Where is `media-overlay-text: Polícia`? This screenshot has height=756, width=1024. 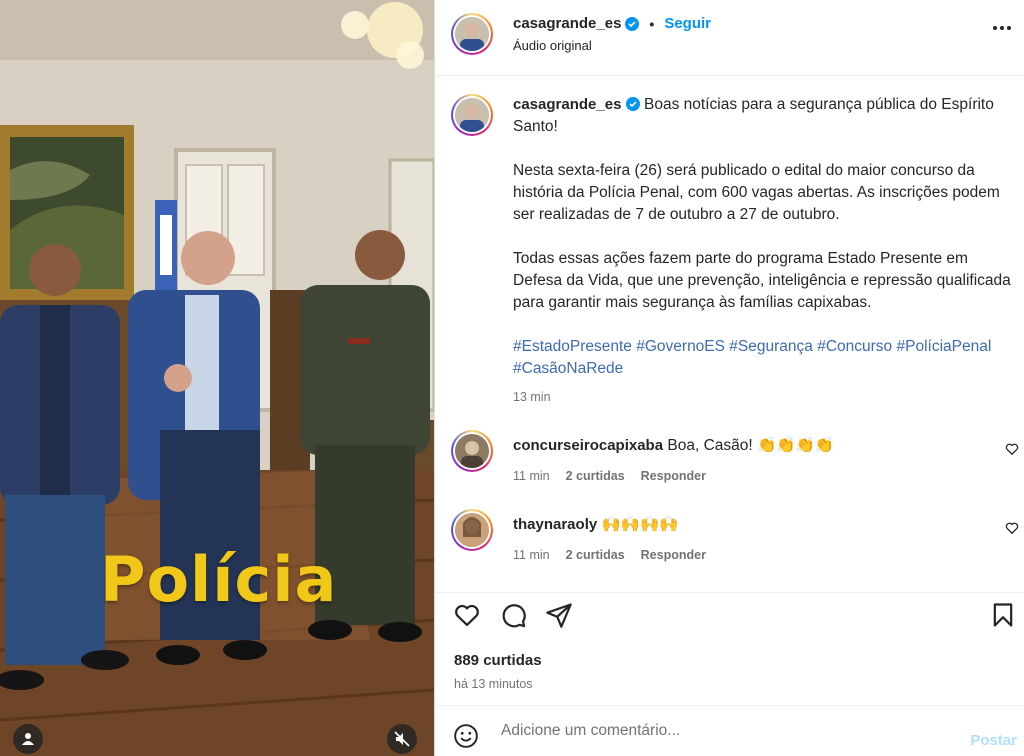 media-overlay-text: Polícia is located at coordinates (219, 579).